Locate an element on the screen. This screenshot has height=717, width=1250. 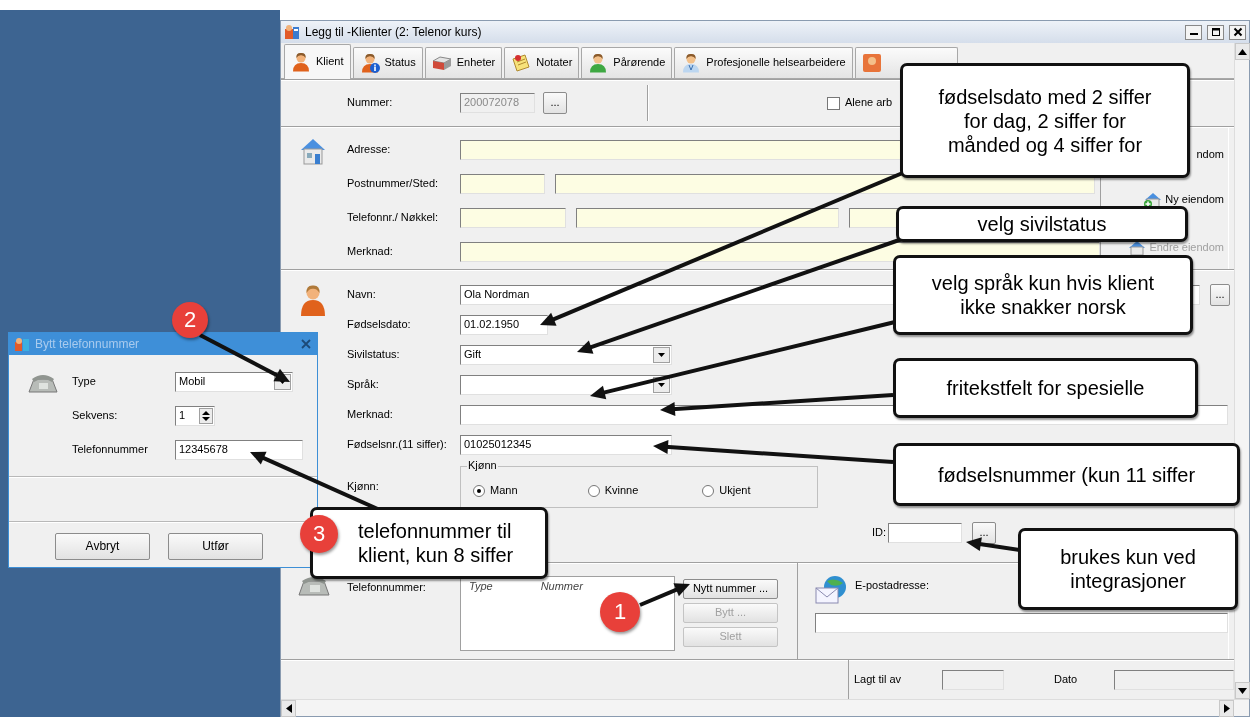
field-label: Navn: is located at coordinates (362, 295).